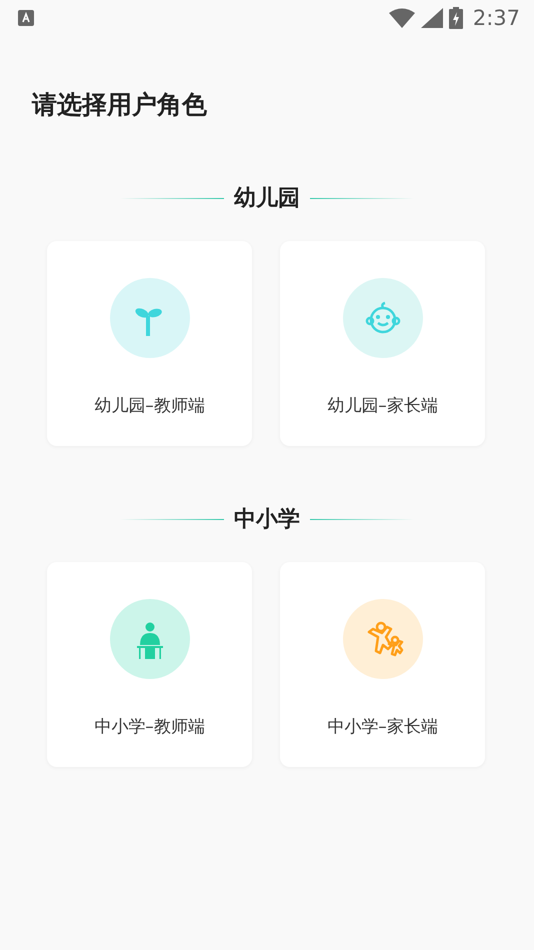  I want to click on role-card: 幼儿园–教师端, so click(149, 343).